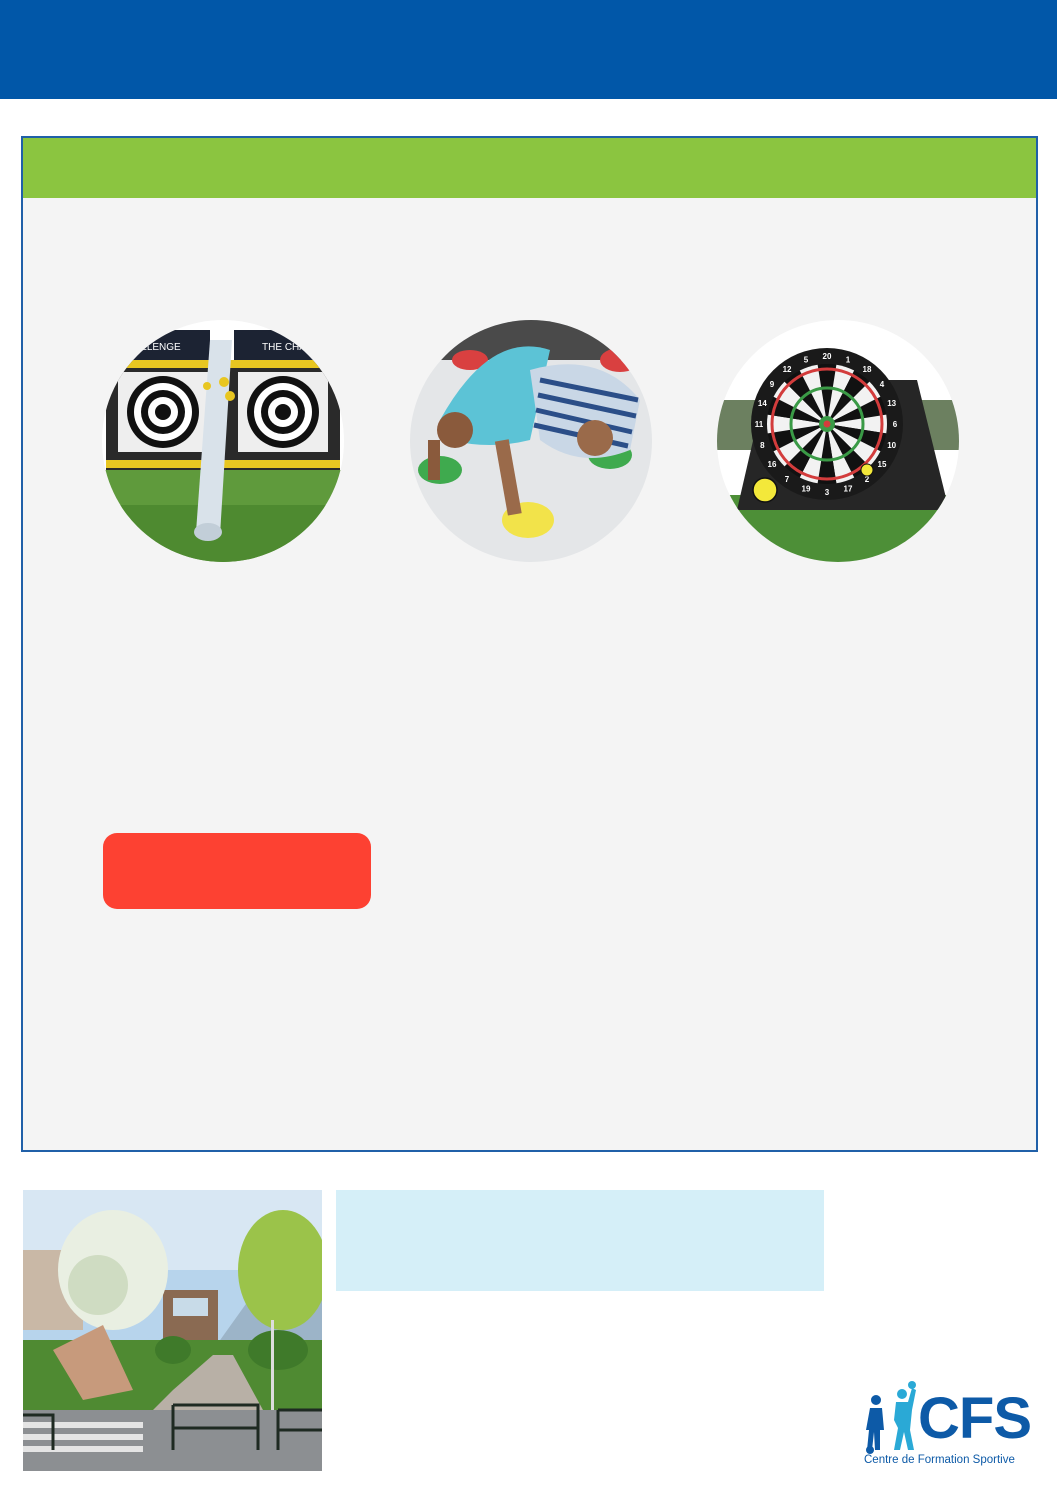 Image resolution: width=1057 pixels, height=1500 pixels. What do you see at coordinates (838, 441) in the screenshot?
I see `football-darts-photo: 20 1 18 4 13 6 10 15 2 17 3 19 7 16 8 11 14 9 12 5` at bounding box center [838, 441].